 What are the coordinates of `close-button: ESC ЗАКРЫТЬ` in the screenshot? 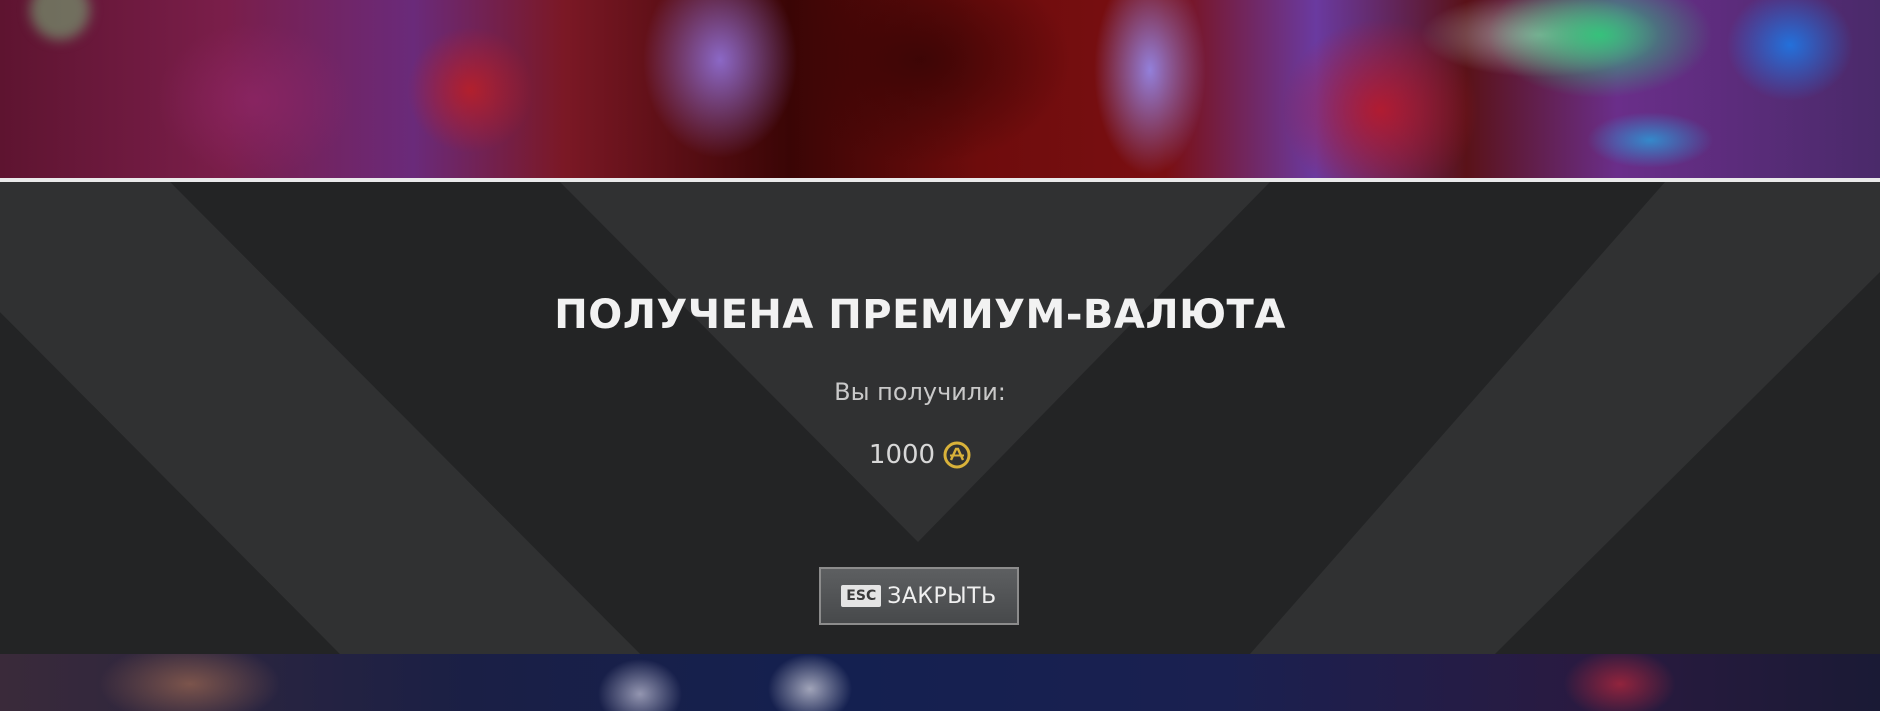 It's located at (919, 596).